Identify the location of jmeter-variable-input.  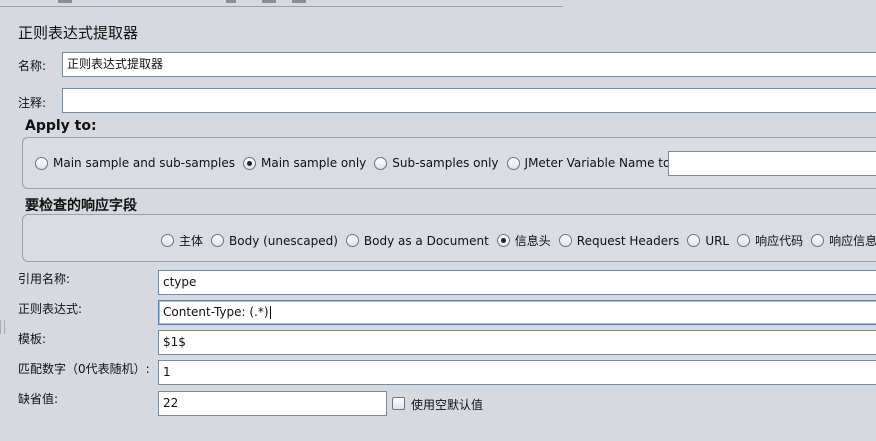
(772, 163).